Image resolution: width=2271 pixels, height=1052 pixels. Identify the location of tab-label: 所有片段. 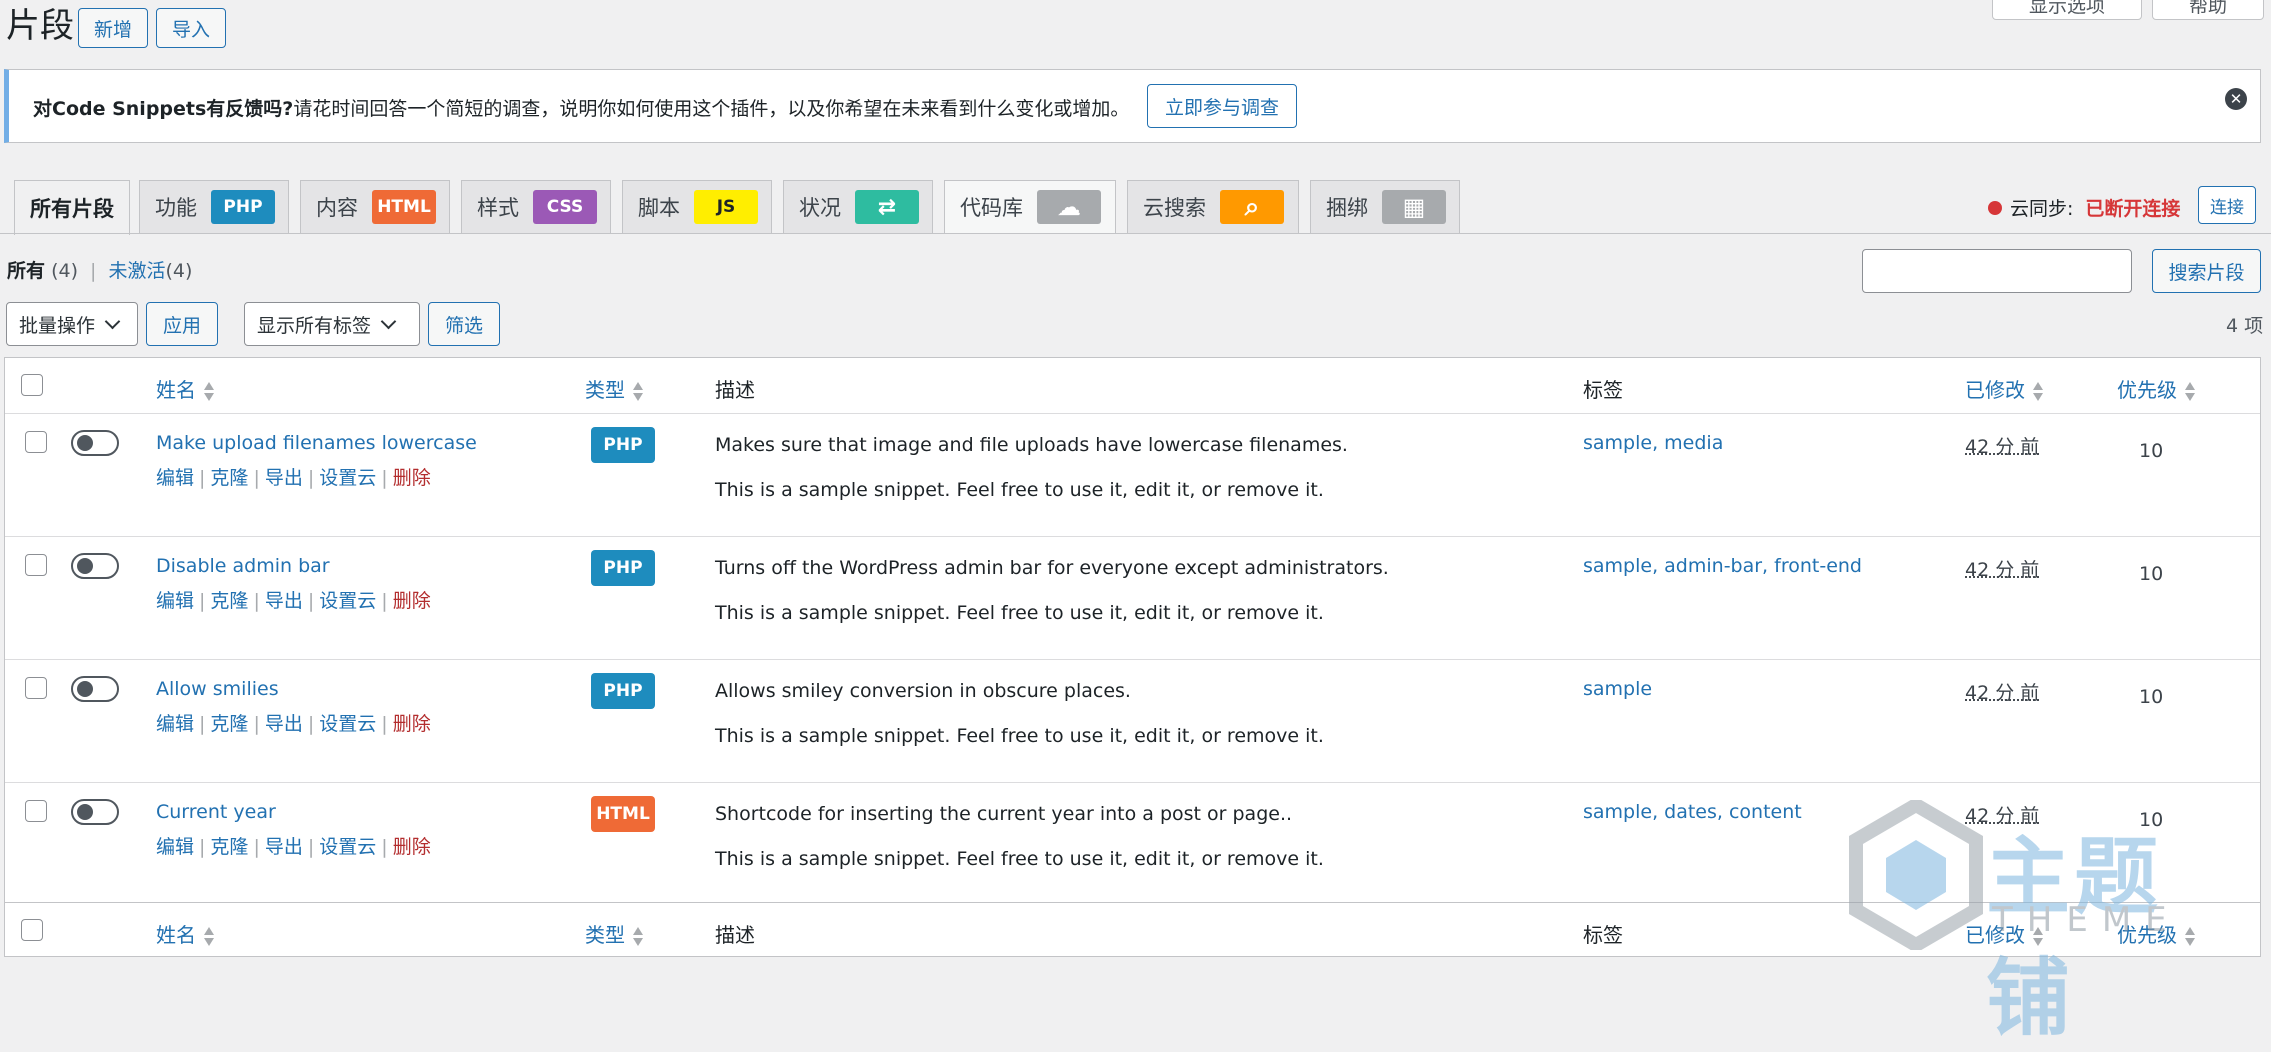
(72, 208).